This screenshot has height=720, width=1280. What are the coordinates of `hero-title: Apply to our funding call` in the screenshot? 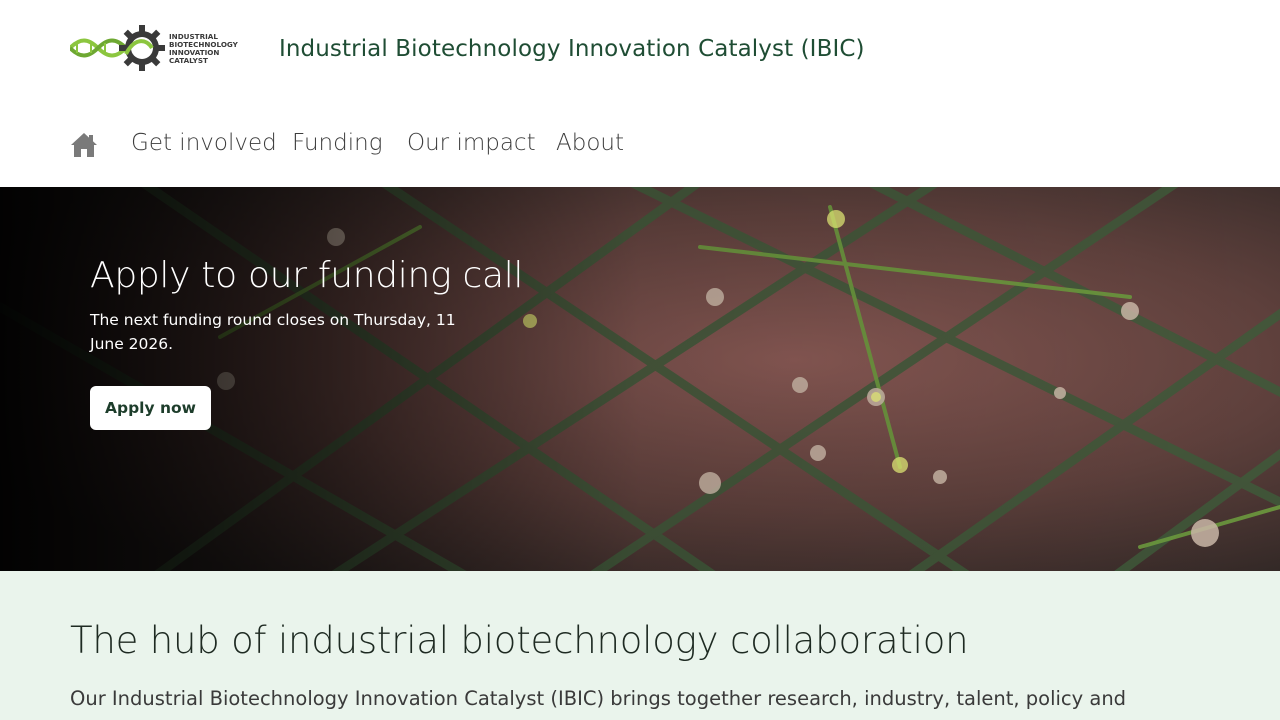 It's located at (307, 275).